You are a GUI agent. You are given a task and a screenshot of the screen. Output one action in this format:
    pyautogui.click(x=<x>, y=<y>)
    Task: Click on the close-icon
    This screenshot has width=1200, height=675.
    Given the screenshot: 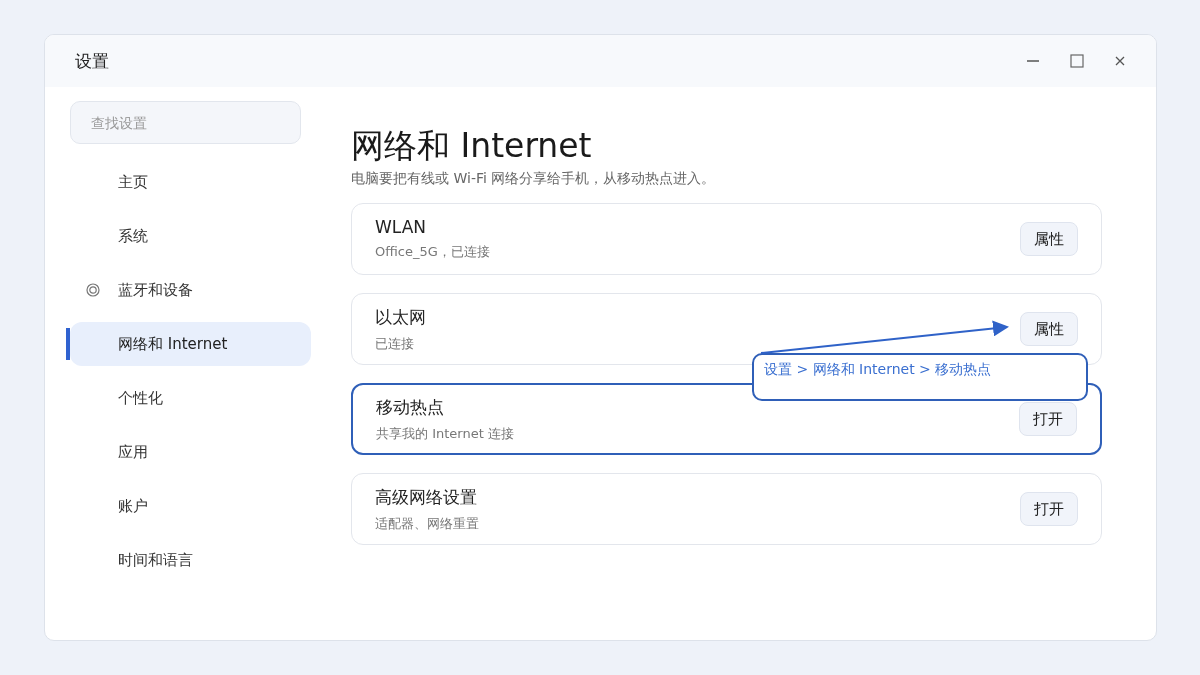 What is the action you would take?
    pyautogui.click(x=1120, y=61)
    